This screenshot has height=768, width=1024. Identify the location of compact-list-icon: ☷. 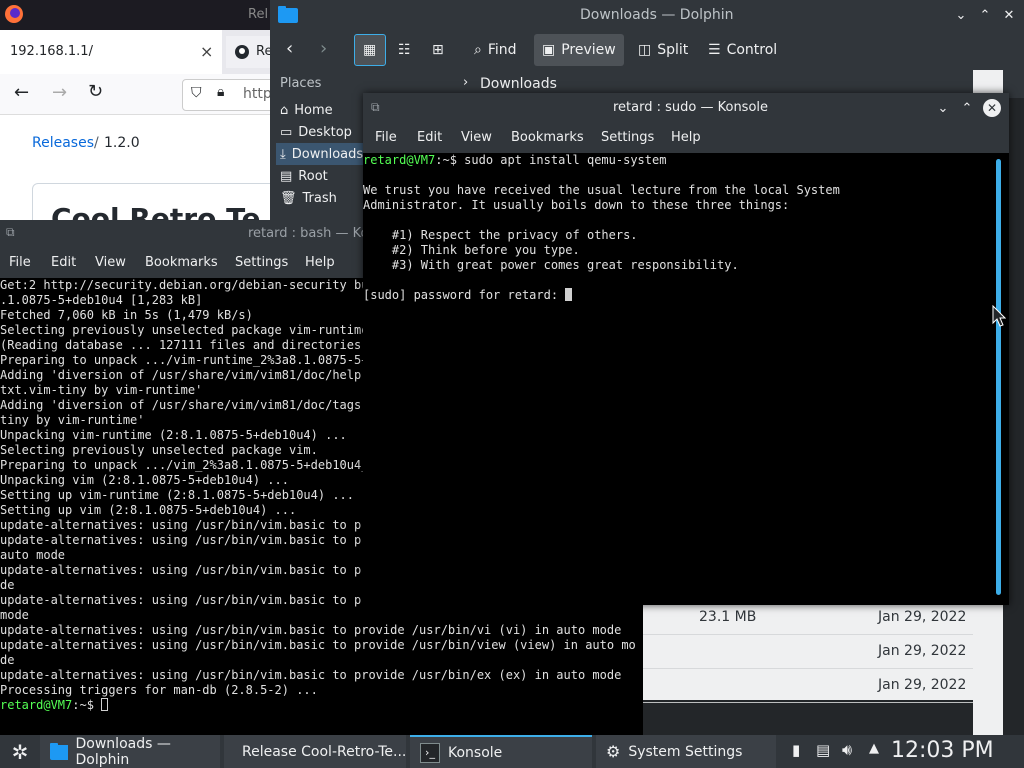
(404, 50).